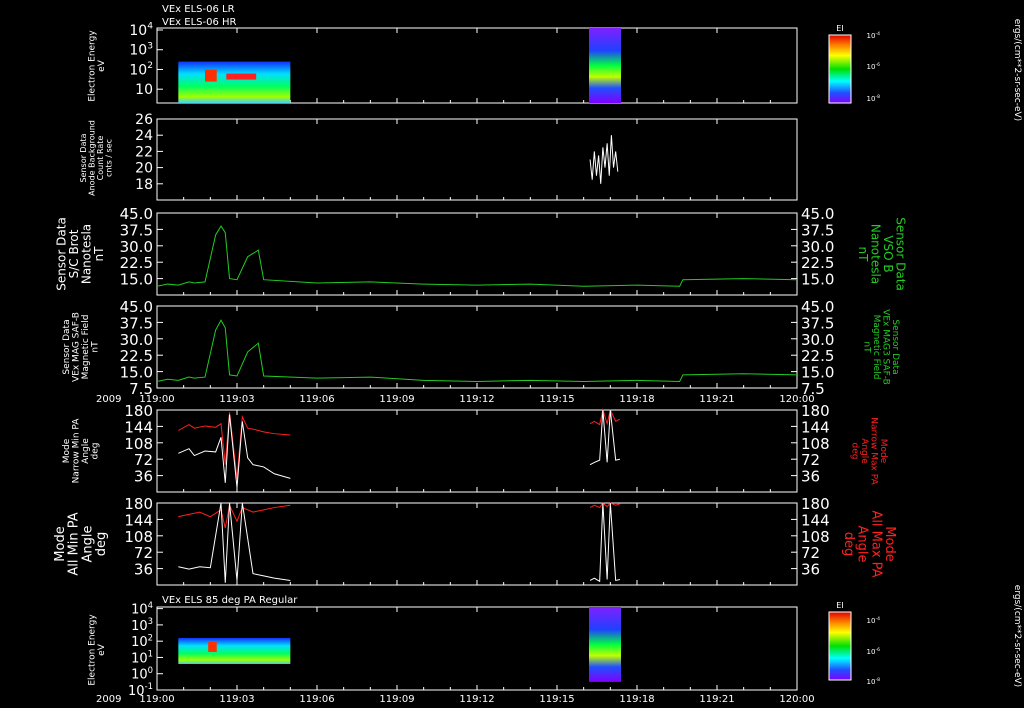 The height and width of the screenshot is (708, 1024). Describe the element at coordinates (81, 451) in the screenshot. I see `ylabel-narrow_pa: Mode Narrow Min PA Angle deg` at that location.